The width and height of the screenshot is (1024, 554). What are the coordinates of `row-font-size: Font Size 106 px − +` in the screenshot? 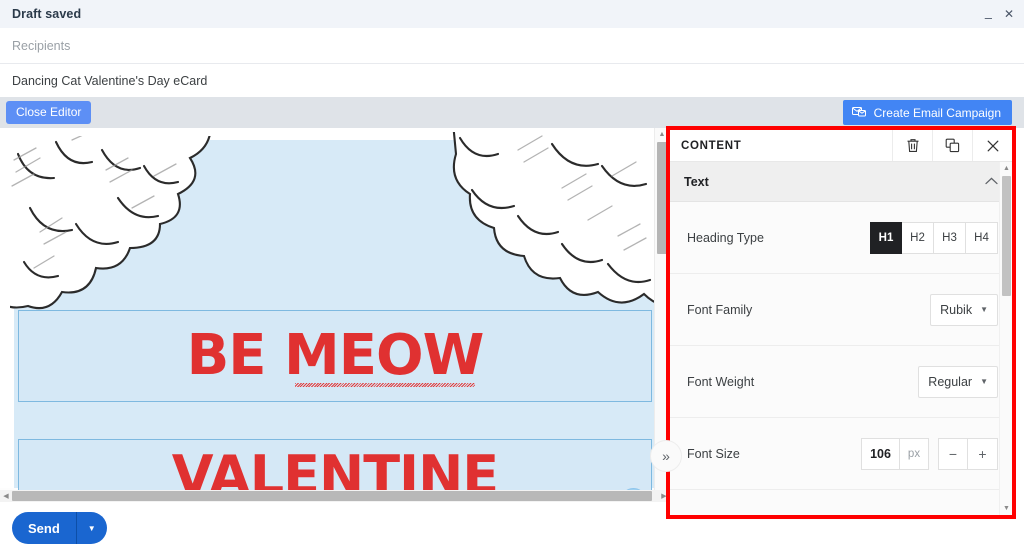 It's located at (841, 454).